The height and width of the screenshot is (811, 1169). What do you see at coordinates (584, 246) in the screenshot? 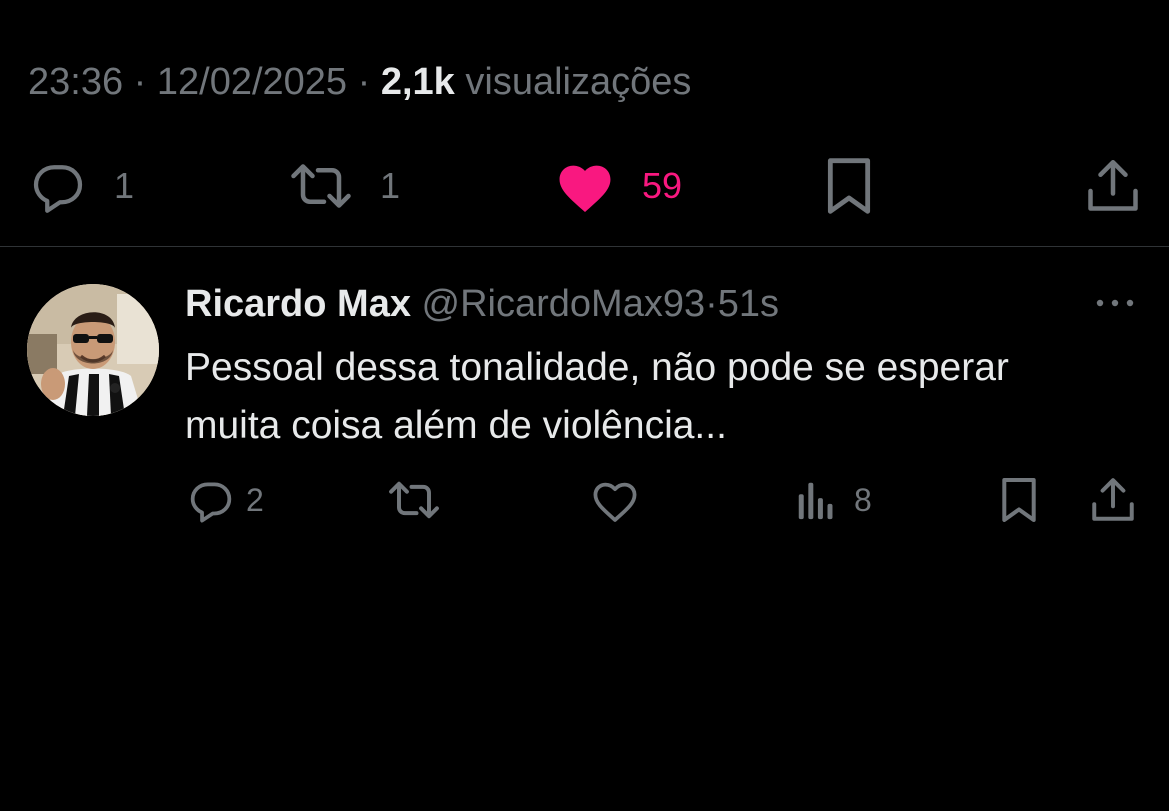
I see `divider` at bounding box center [584, 246].